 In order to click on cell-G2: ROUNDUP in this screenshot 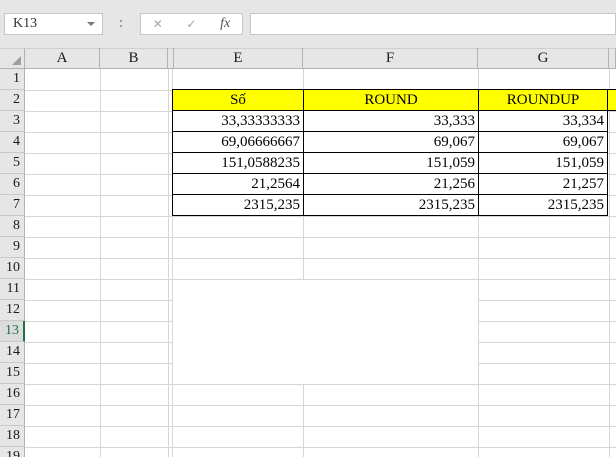, I will do `click(543, 100)`.